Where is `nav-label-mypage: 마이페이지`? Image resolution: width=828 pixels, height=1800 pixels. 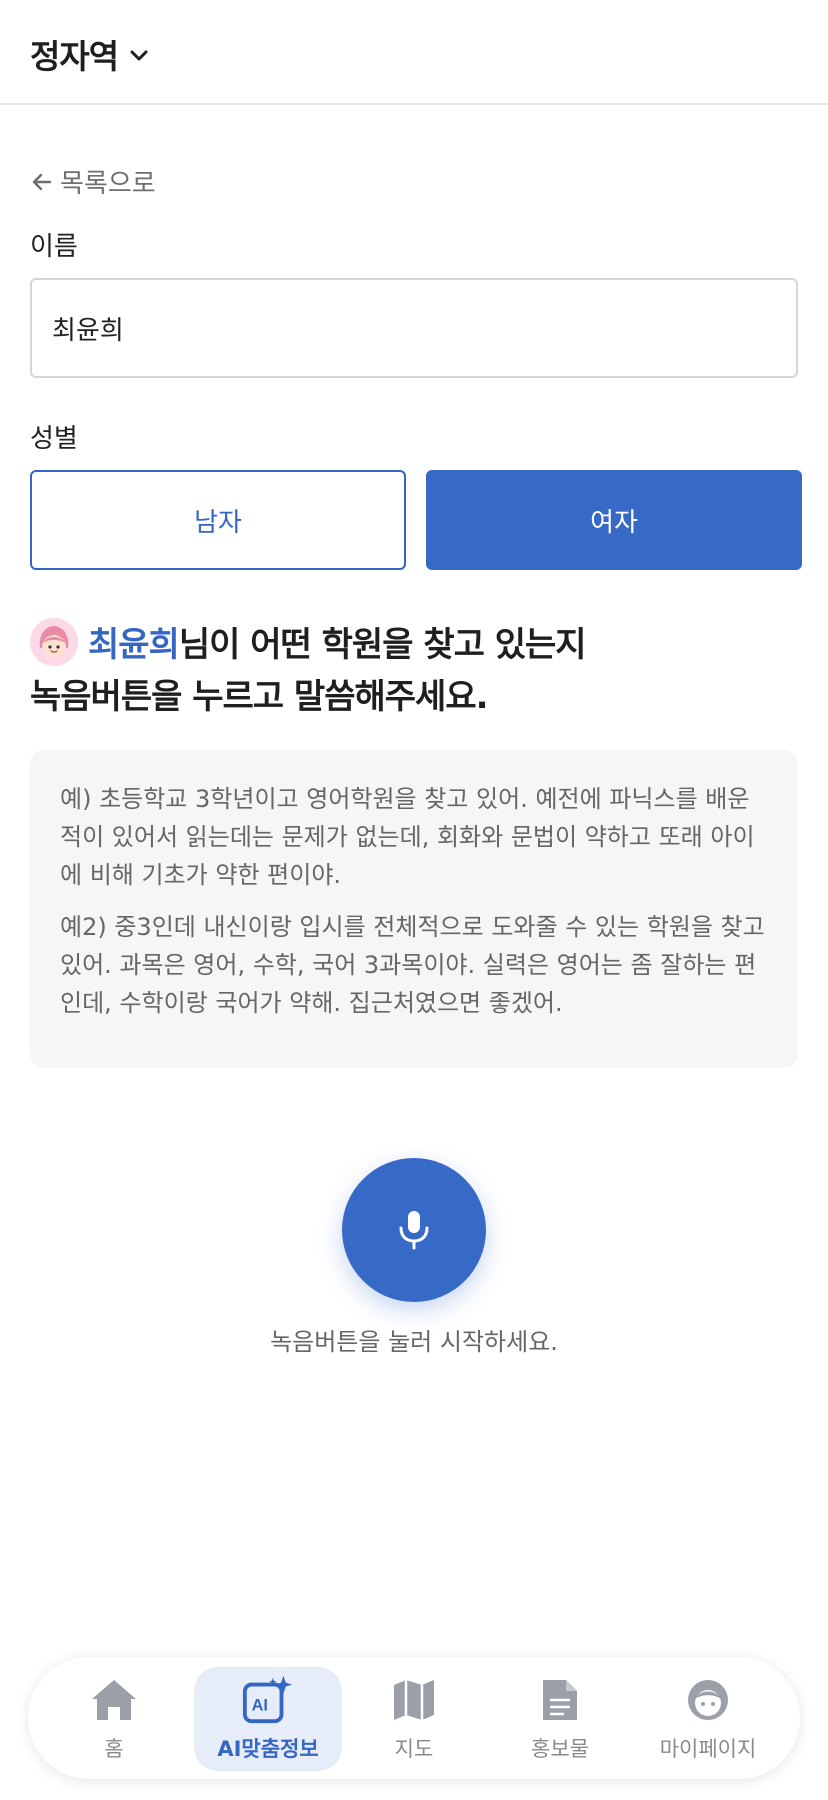 nav-label-mypage: 마이페이지 is located at coordinates (708, 1749).